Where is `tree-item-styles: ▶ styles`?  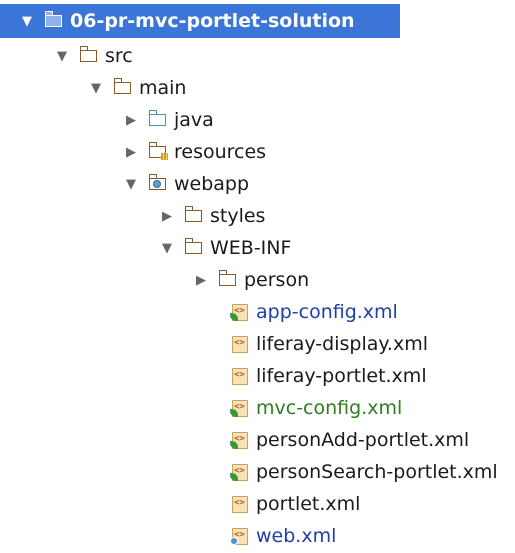 tree-item-styles: ▶ styles is located at coordinates (132, 216).